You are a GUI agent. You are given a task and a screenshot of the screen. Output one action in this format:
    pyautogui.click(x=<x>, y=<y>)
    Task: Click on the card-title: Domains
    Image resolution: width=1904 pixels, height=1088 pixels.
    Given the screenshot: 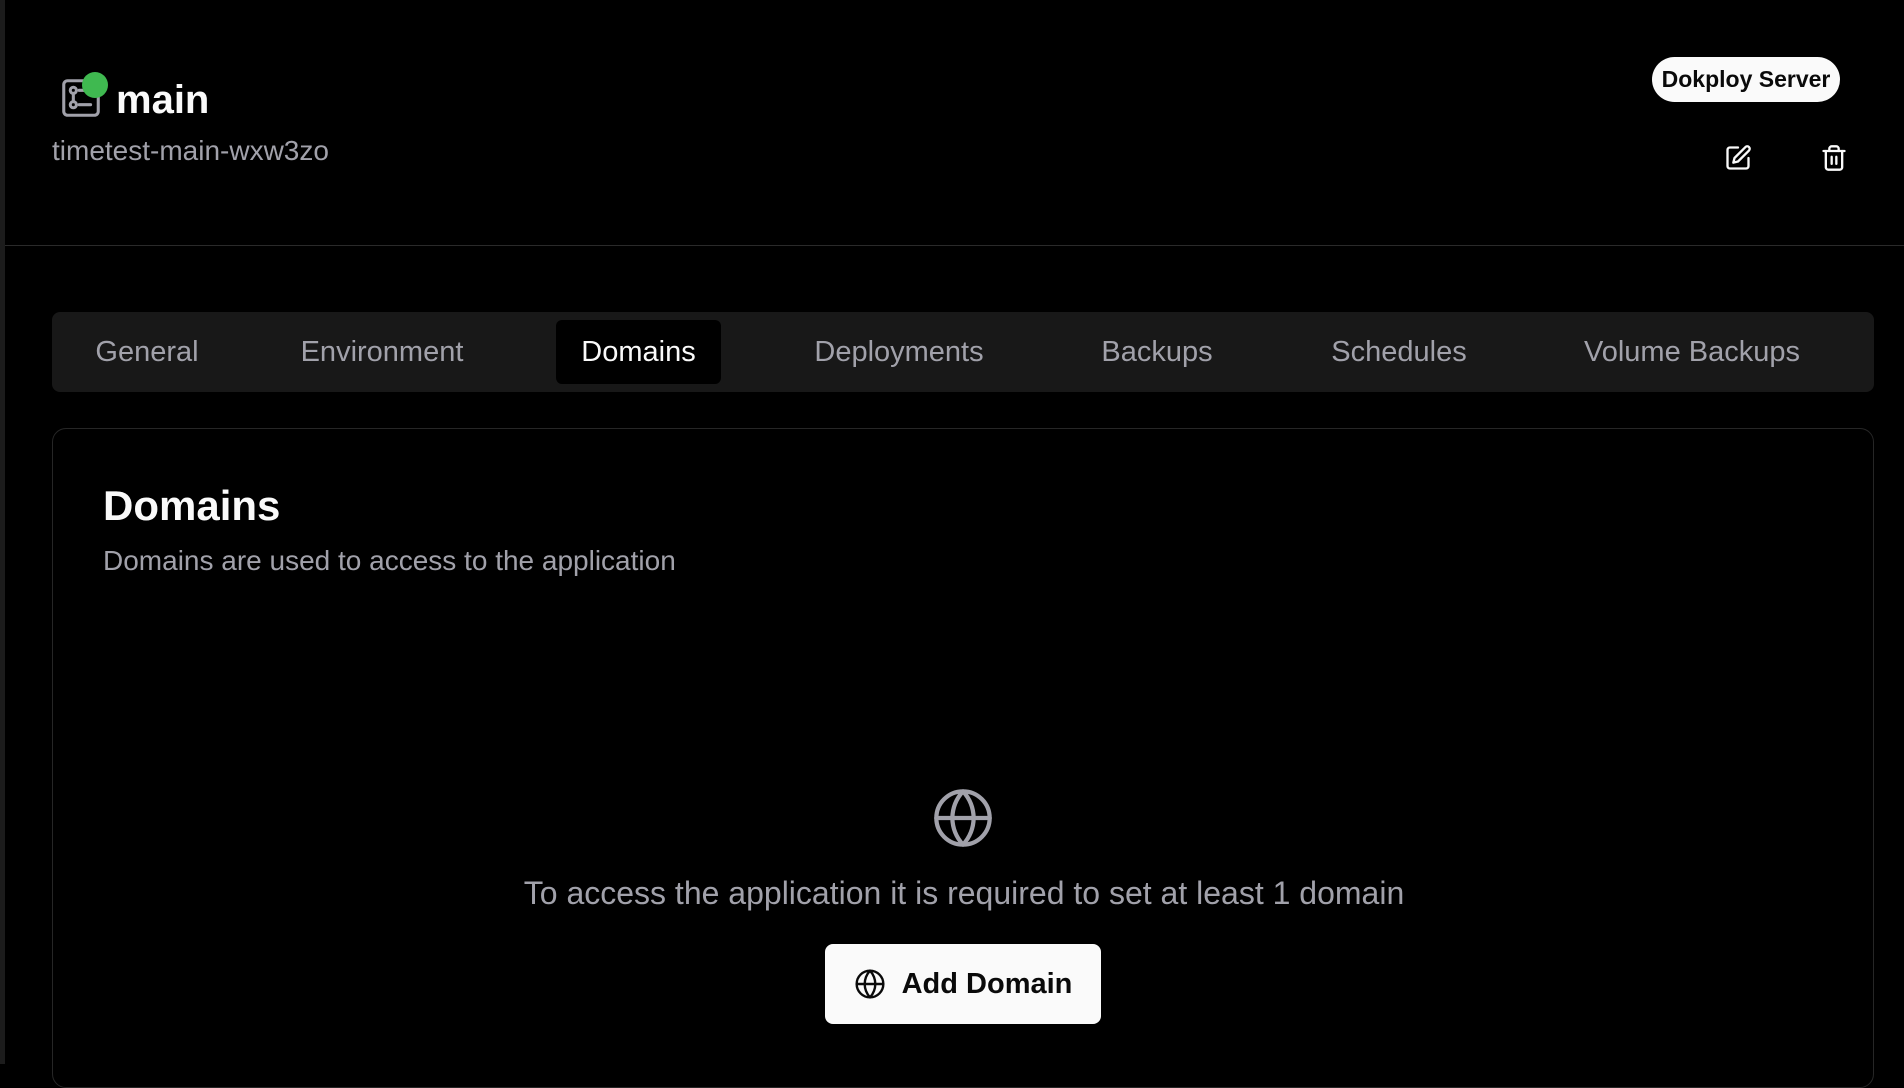 What is the action you would take?
    pyautogui.click(x=192, y=505)
    